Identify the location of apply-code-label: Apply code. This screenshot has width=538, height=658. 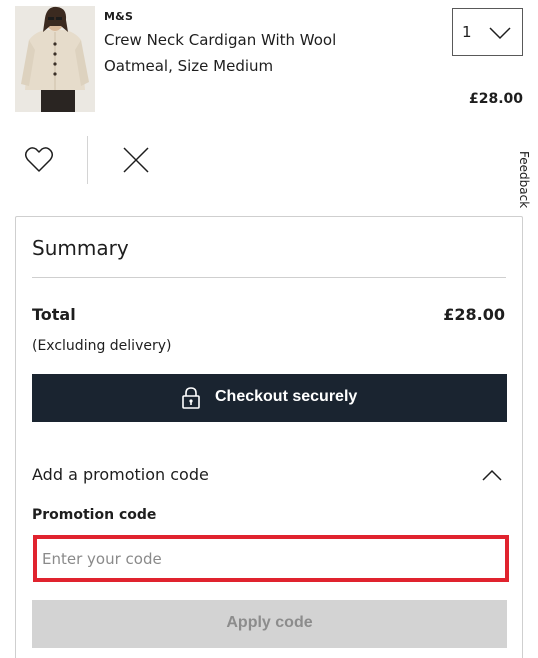
(269, 622).